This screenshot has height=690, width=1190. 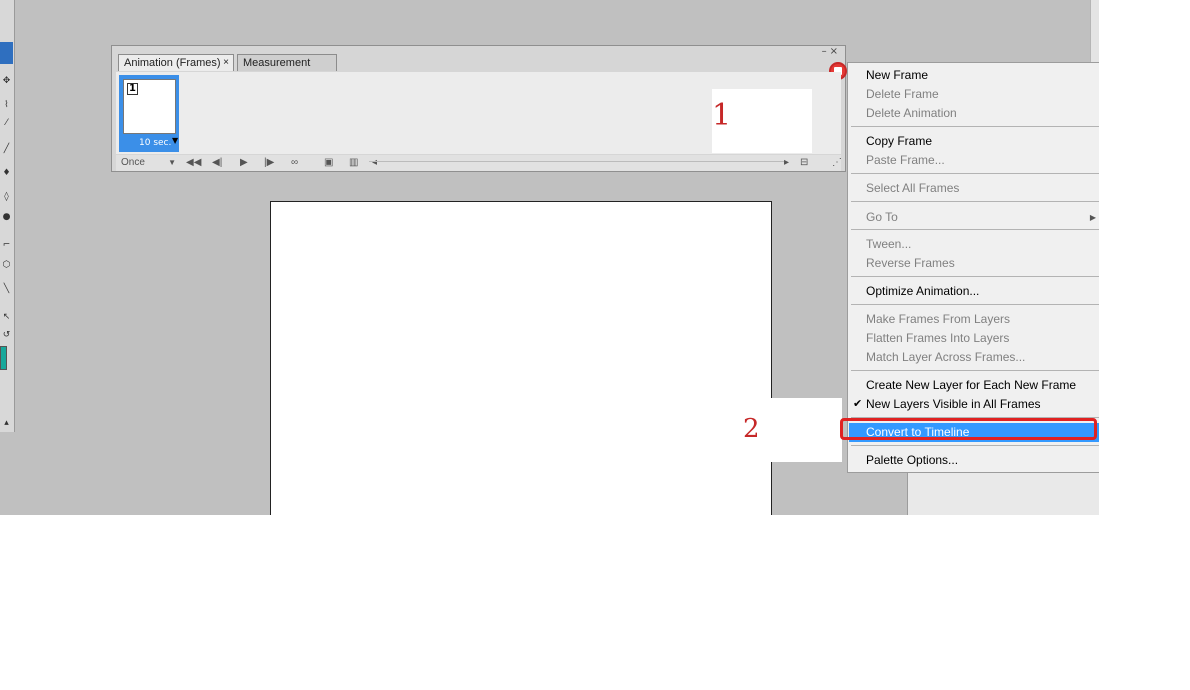 I want to click on first-frame-icon: ◀◀, so click(x=193, y=163).